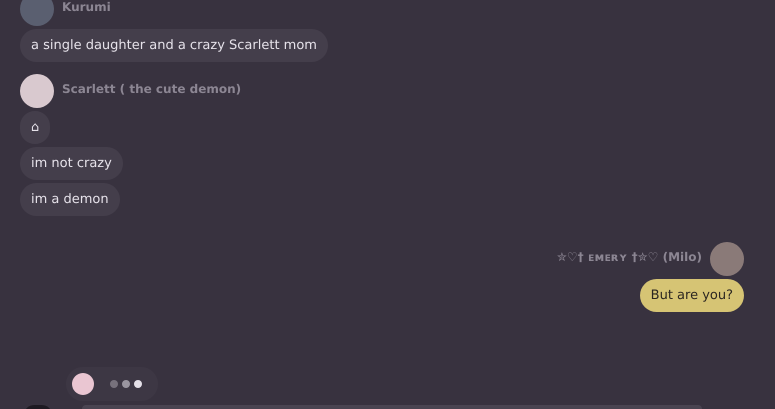 The image size is (775, 409). I want to click on message-bubble: But are you?, so click(692, 295).